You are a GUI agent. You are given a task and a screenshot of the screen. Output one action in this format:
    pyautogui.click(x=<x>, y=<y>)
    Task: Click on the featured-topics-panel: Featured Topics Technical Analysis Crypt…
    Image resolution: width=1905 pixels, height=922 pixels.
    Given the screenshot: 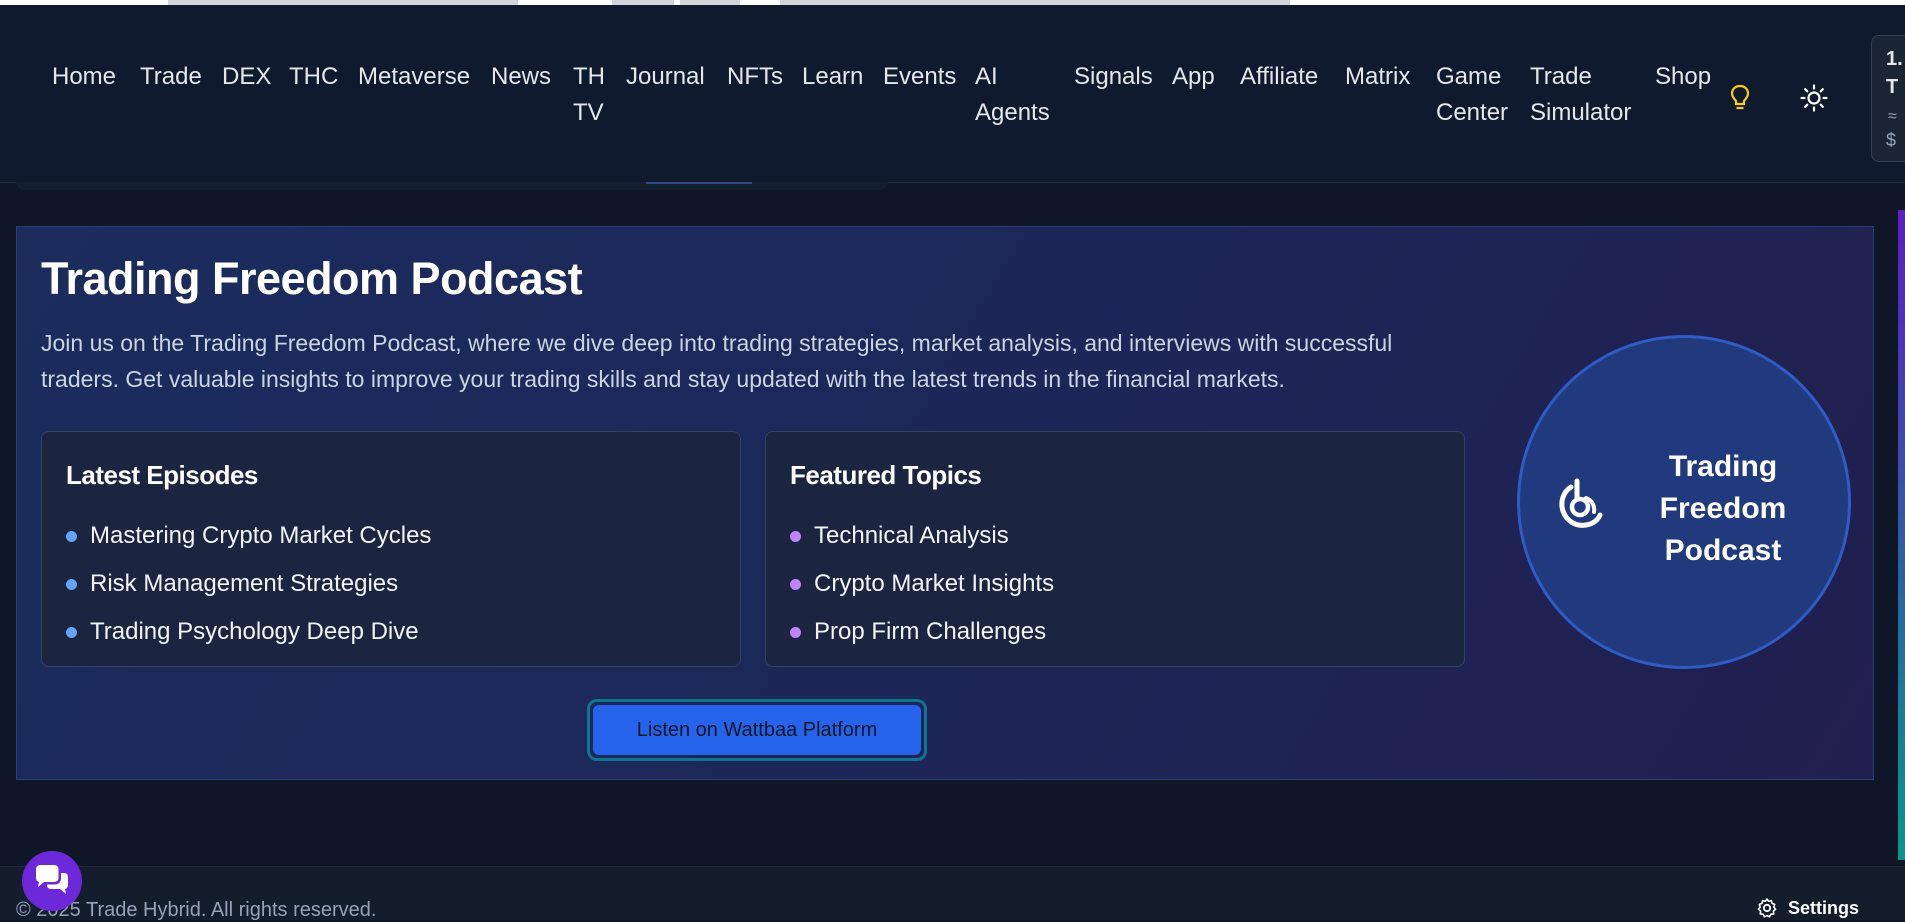 What is the action you would take?
    pyautogui.click(x=1115, y=549)
    